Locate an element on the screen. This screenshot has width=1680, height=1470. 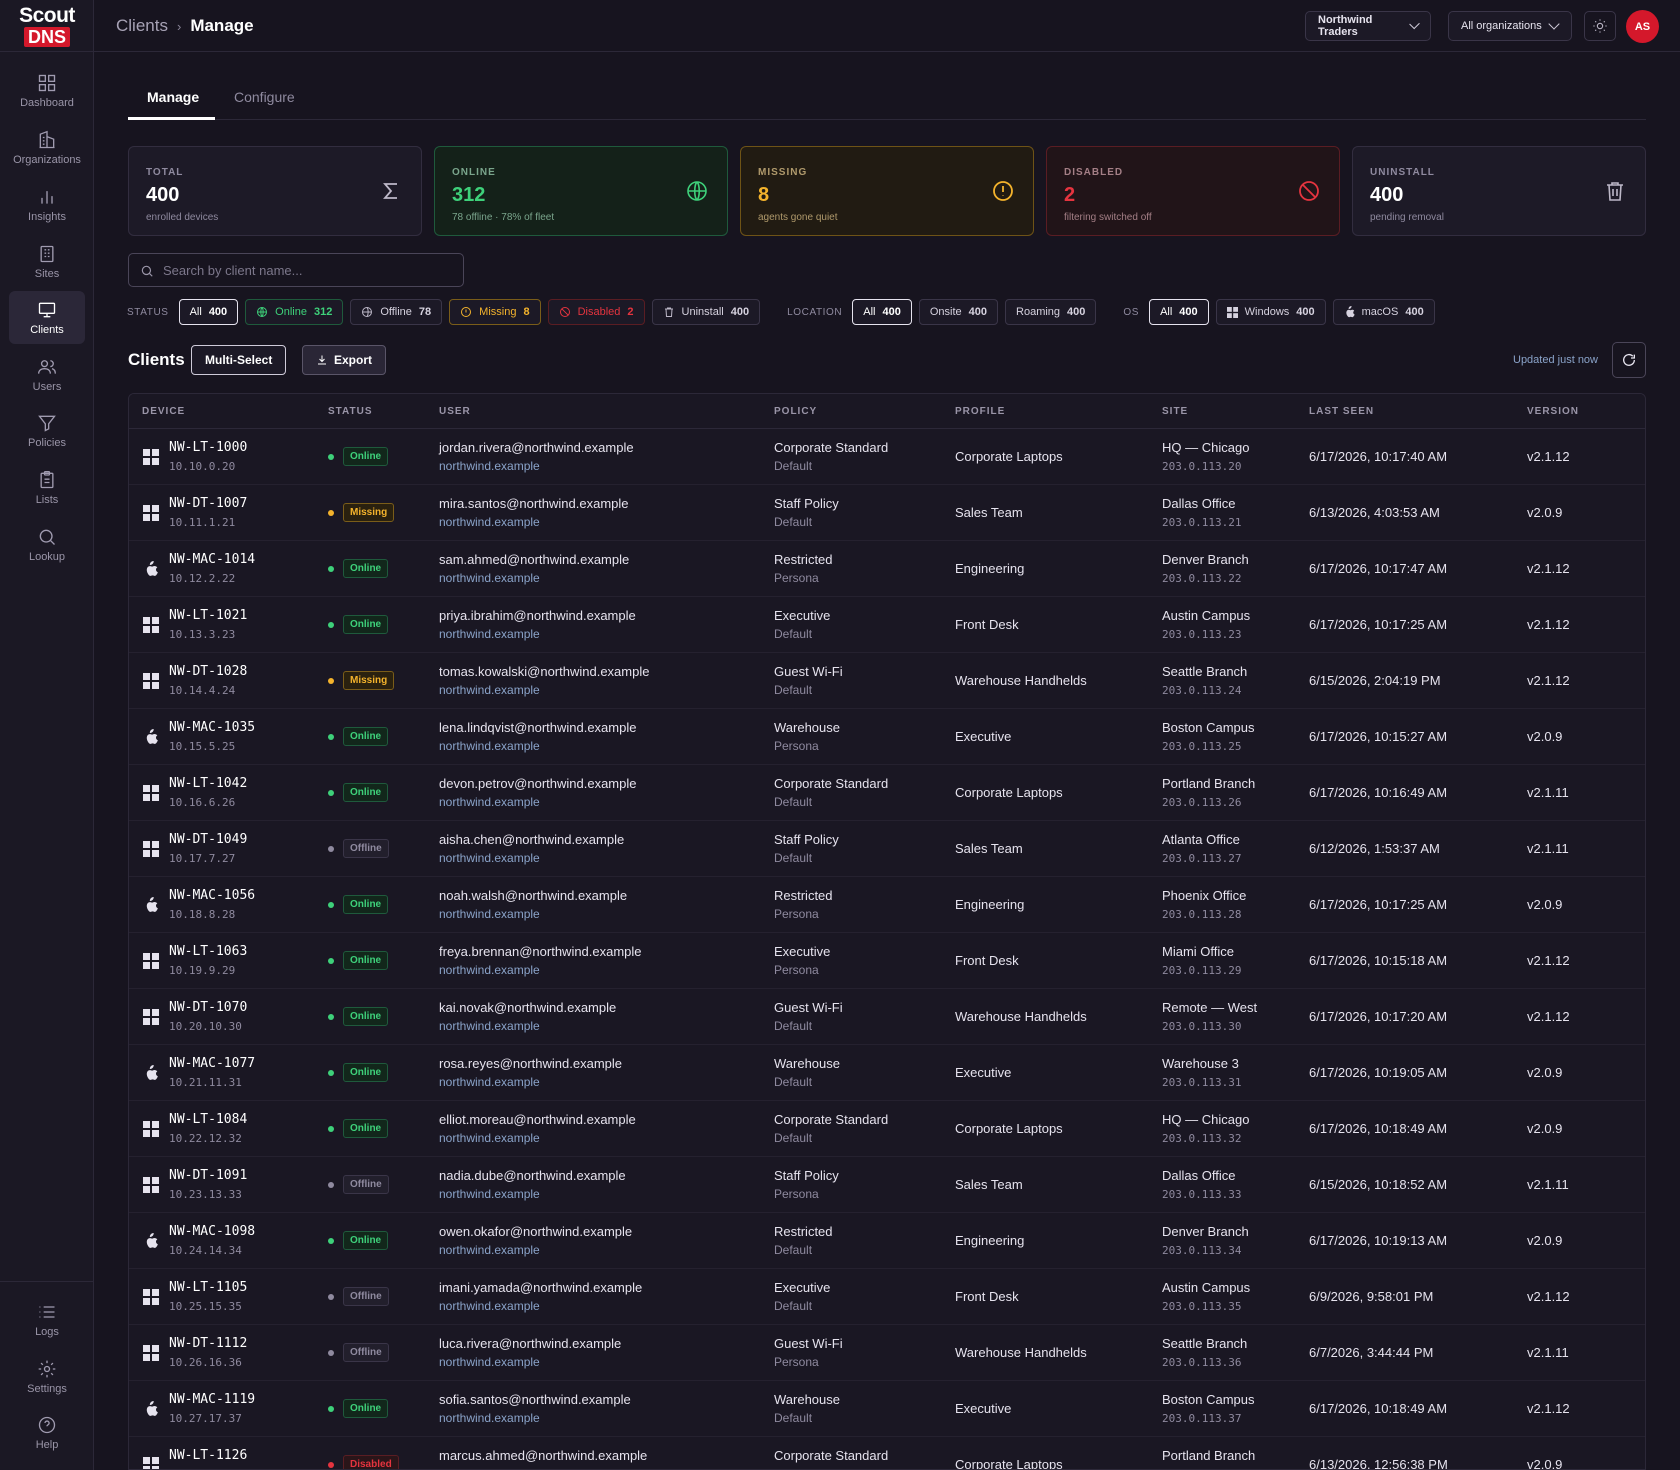
sidebar-item-sites: Sites is located at coordinates (47, 261).